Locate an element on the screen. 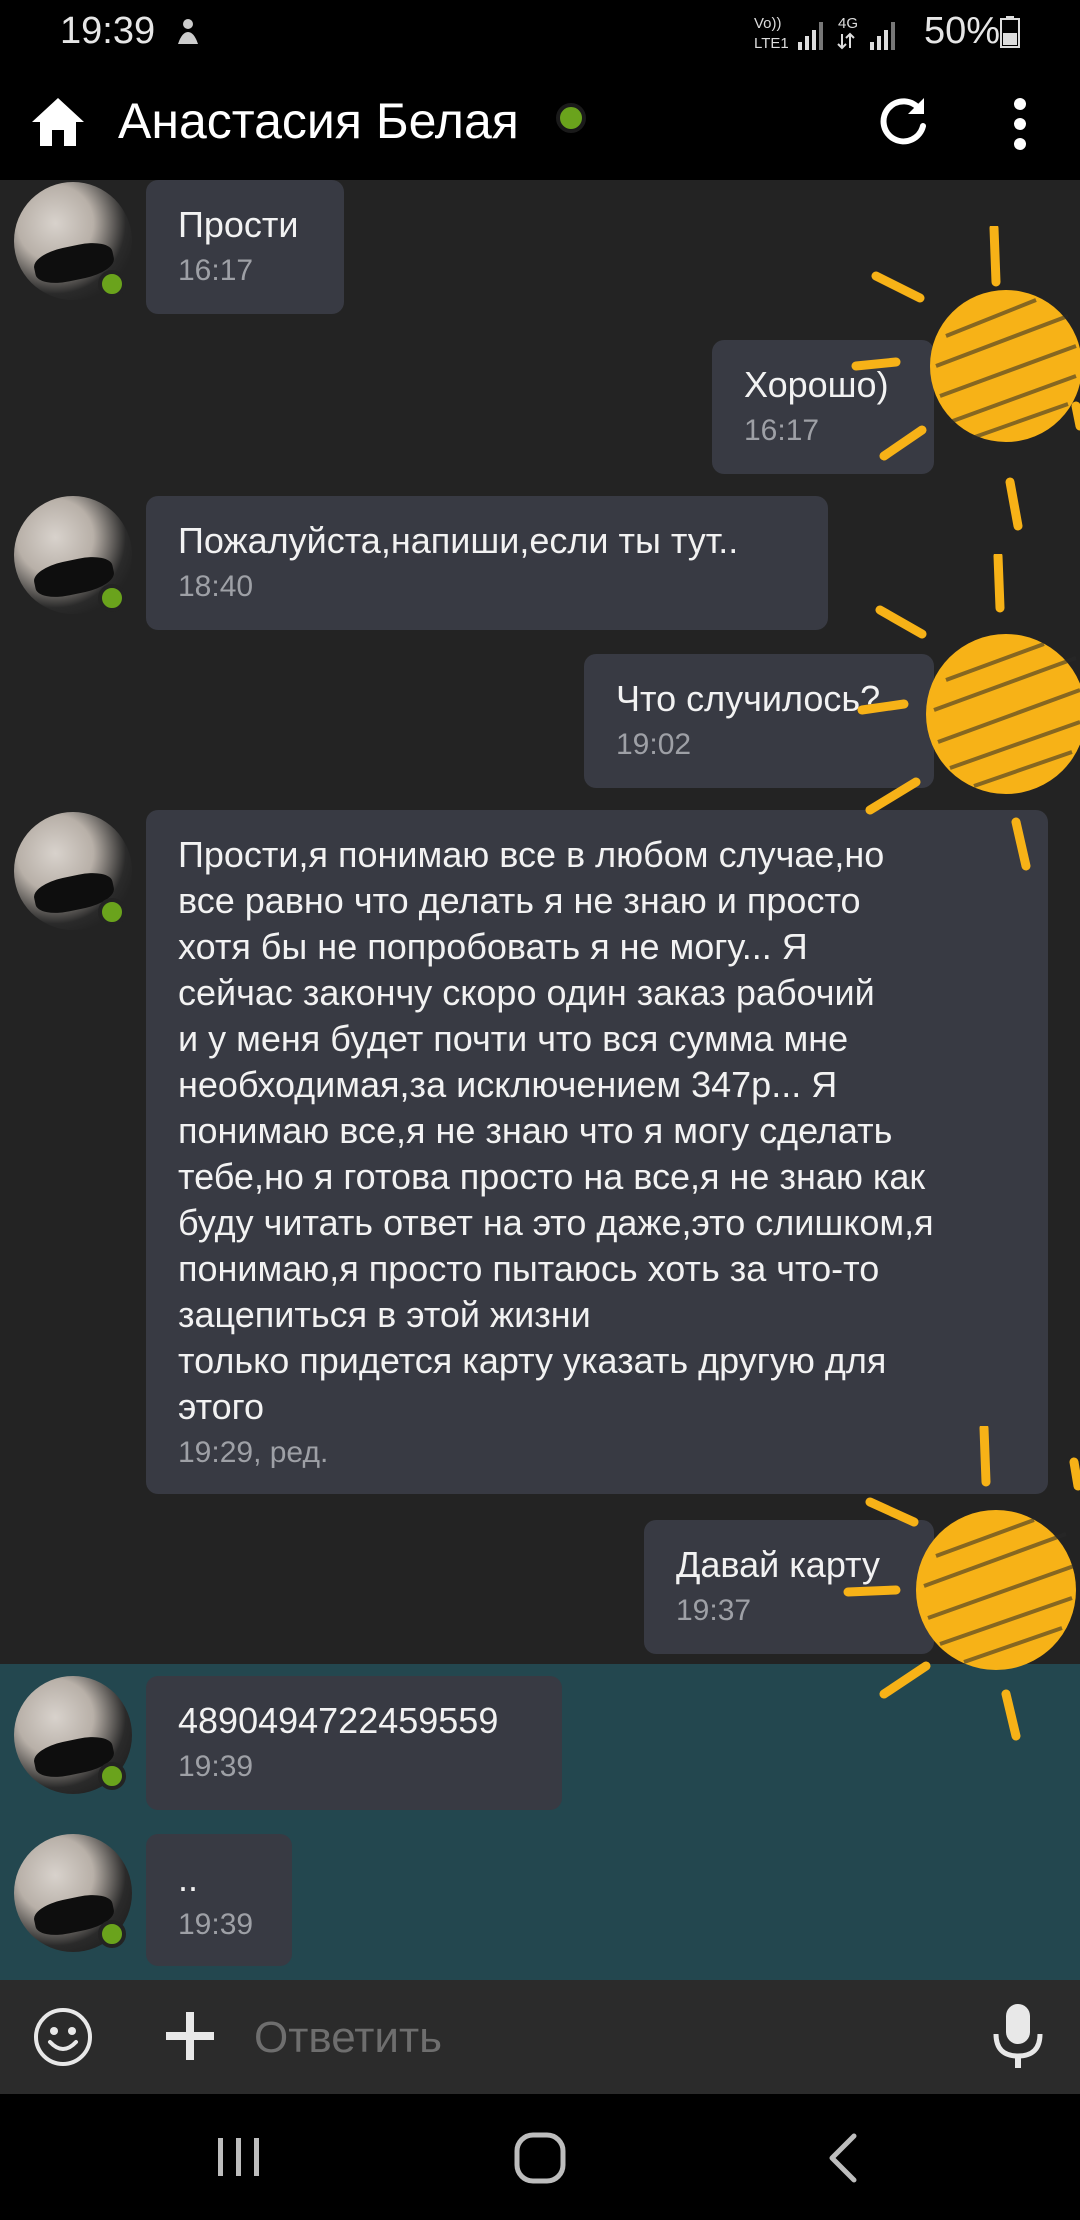  contact-name: Анастасия Белая is located at coordinates (318, 121).